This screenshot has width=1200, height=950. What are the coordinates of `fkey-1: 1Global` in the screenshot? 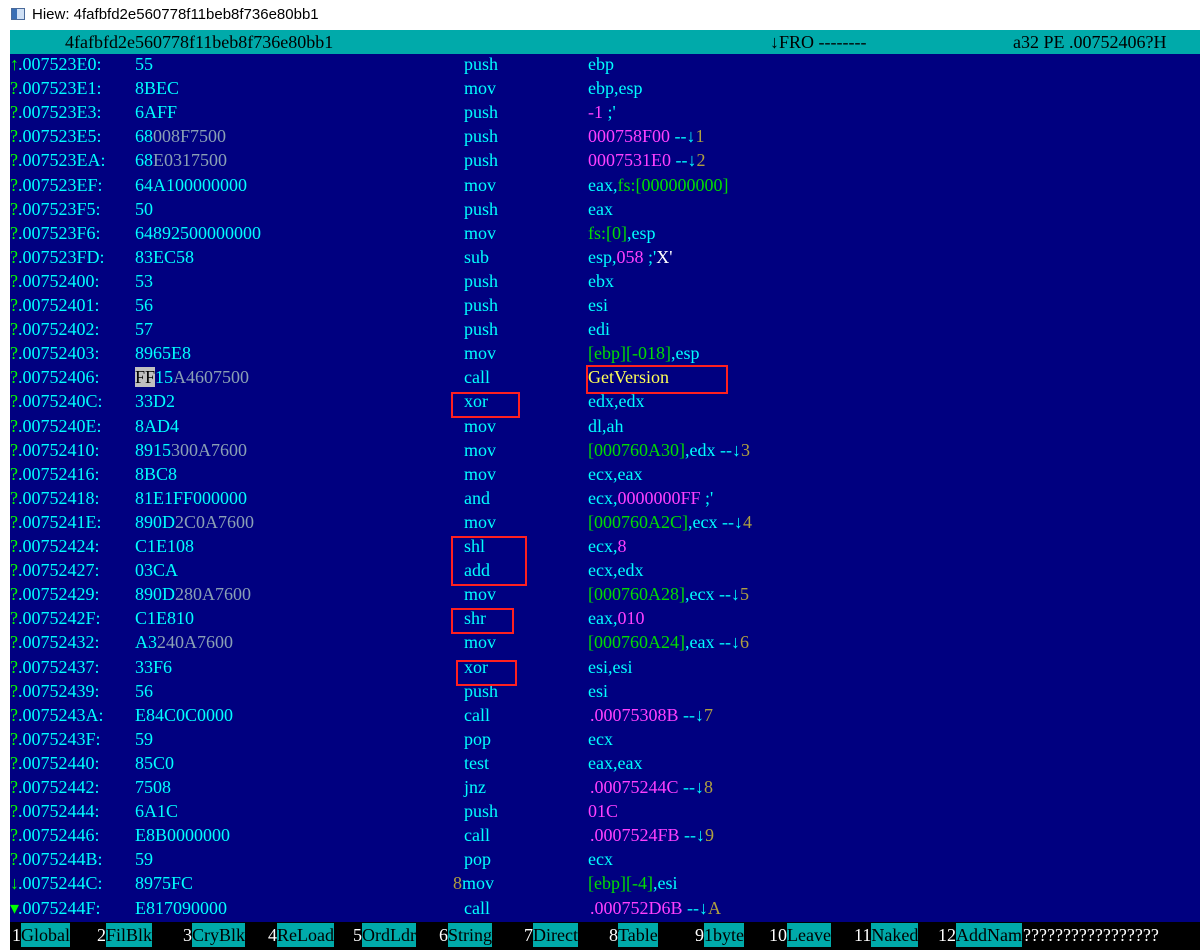 It's located at (41, 936).